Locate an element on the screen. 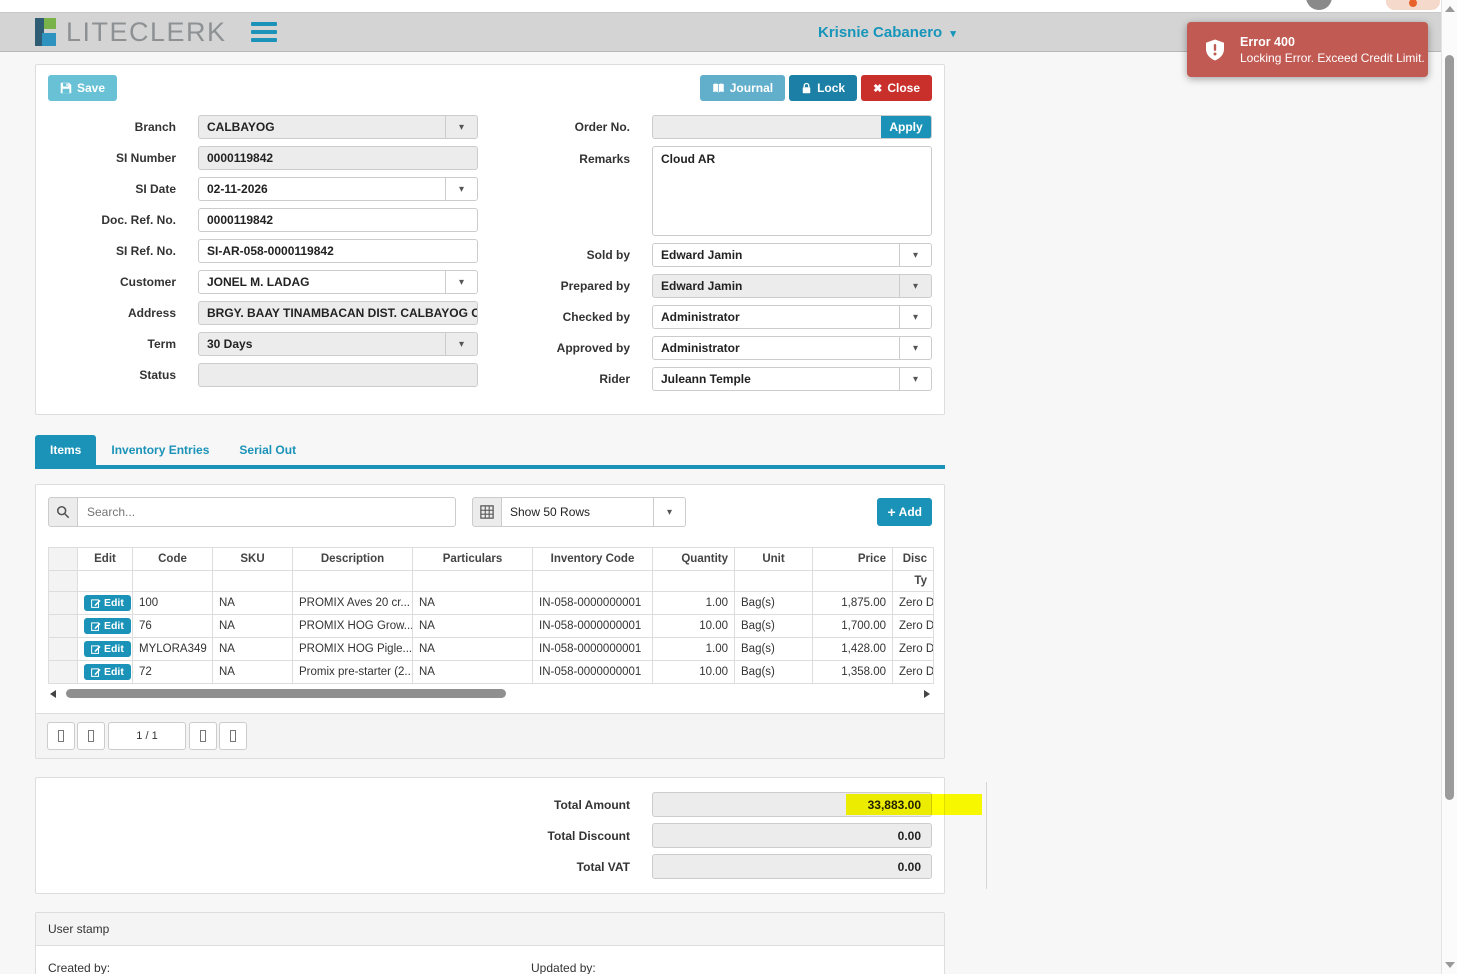 The height and width of the screenshot is (974, 1457). col-edit: Edit is located at coordinates (105, 559).